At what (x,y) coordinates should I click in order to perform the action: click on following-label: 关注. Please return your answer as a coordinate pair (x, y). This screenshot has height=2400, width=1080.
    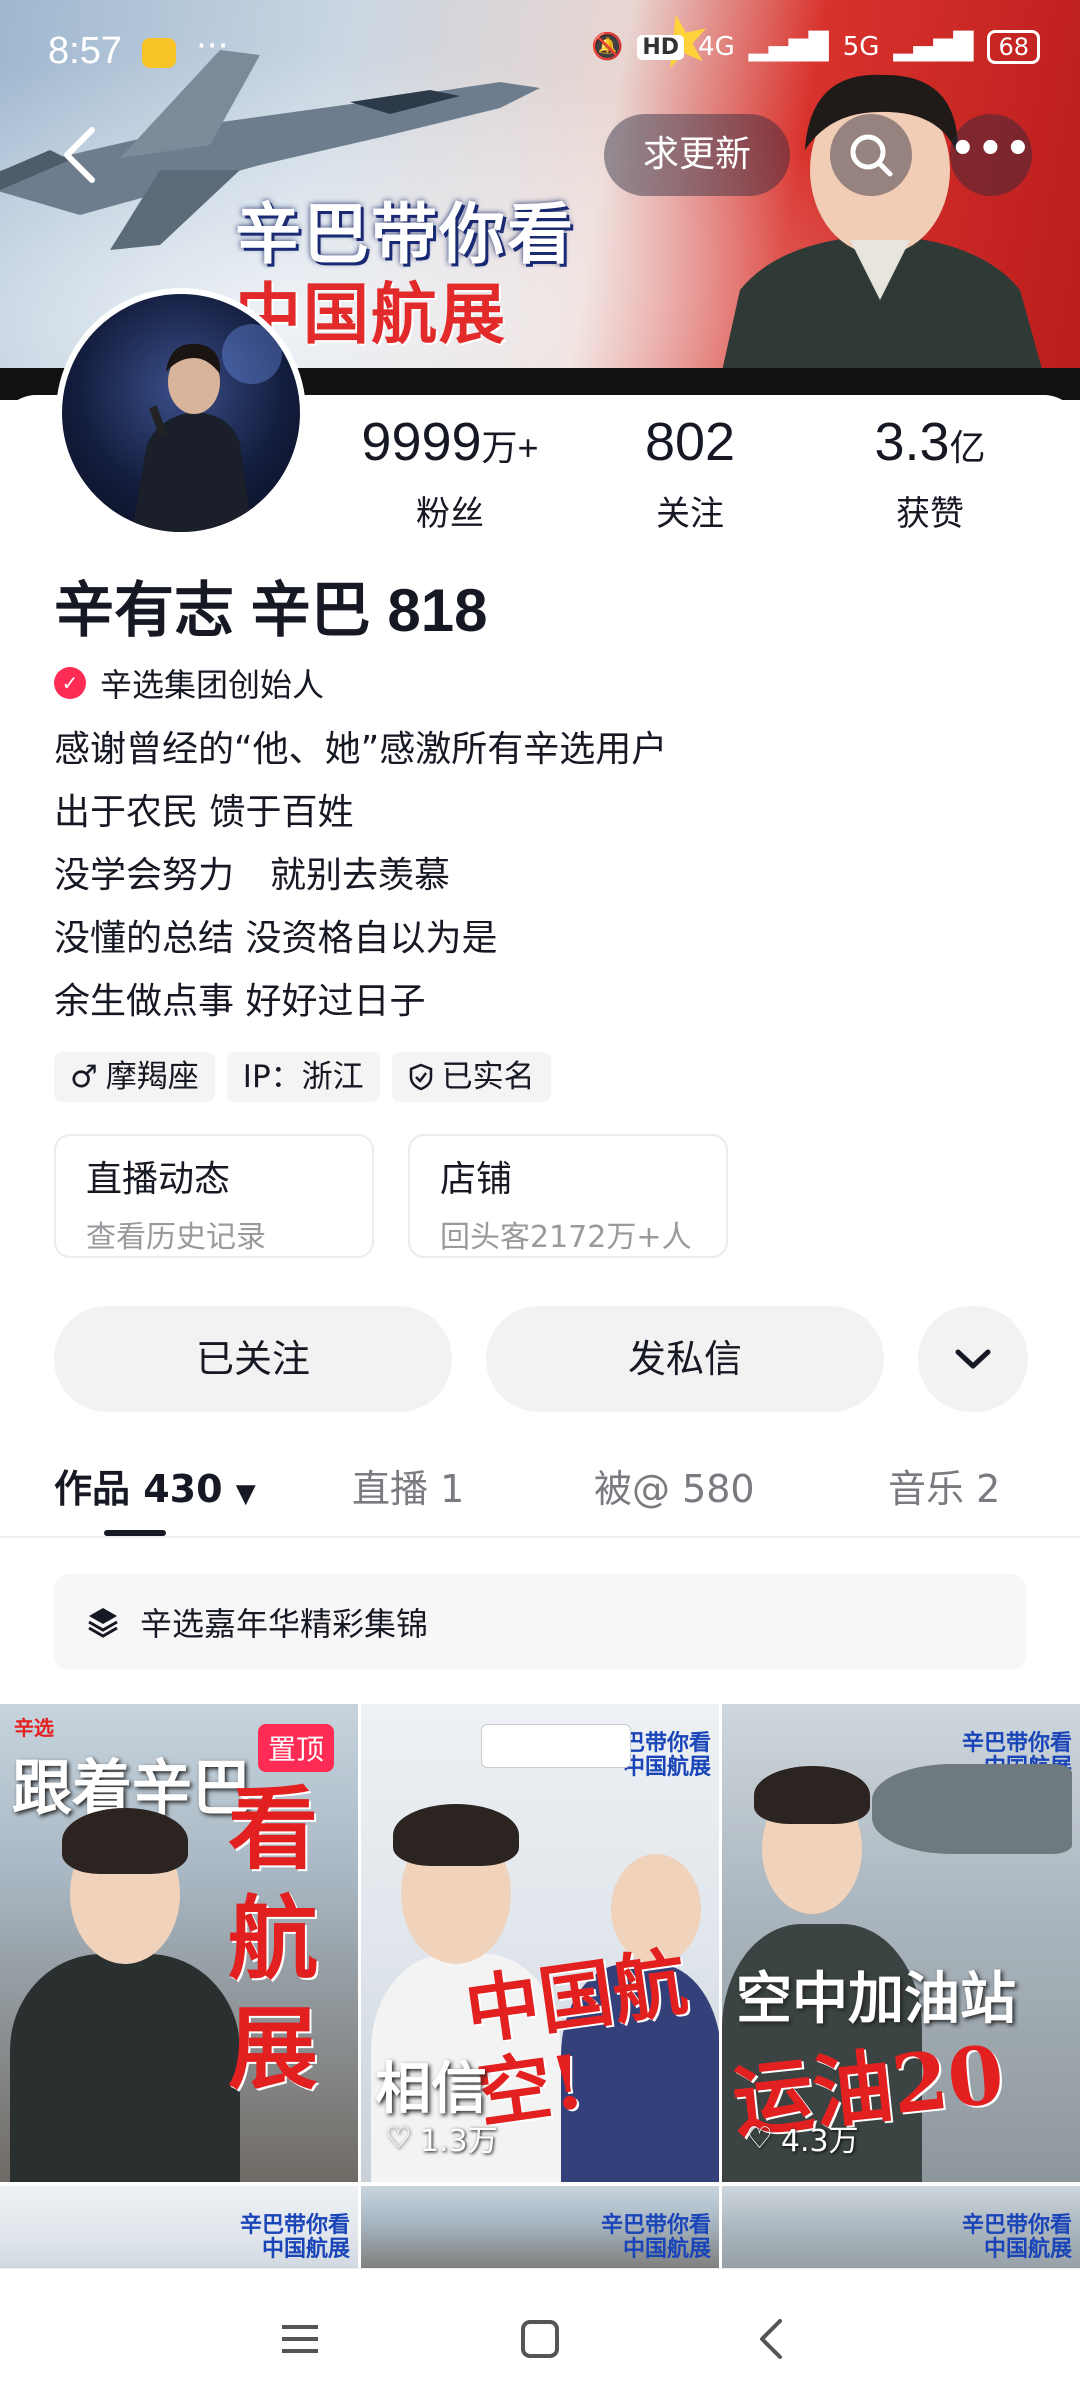
    Looking at the image, I should click on (690, 514).